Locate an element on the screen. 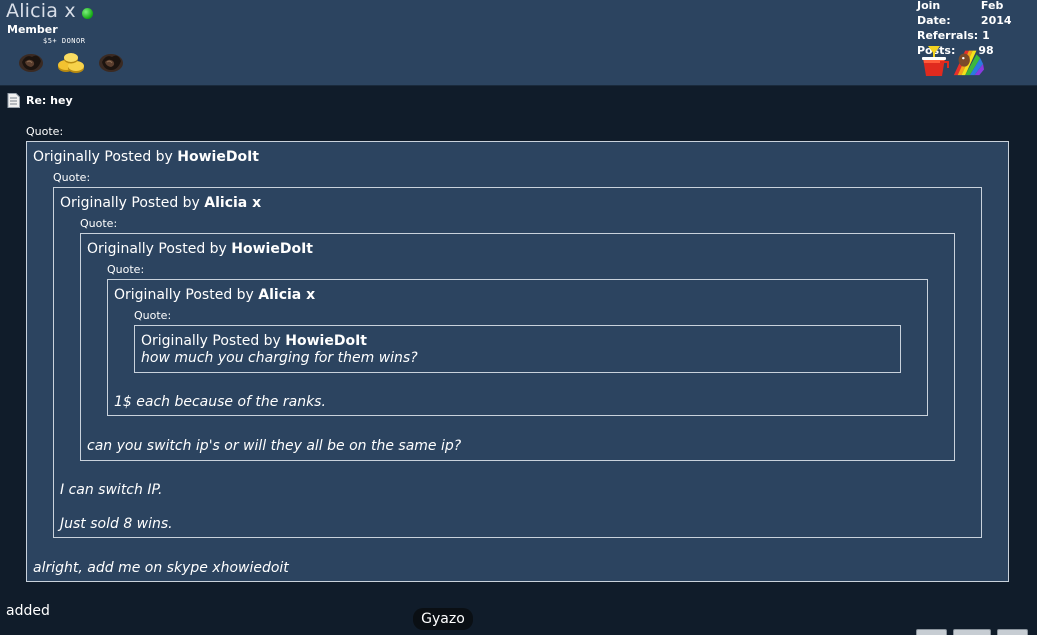  referrals-value: 1 is located at coordinates (986, 35).